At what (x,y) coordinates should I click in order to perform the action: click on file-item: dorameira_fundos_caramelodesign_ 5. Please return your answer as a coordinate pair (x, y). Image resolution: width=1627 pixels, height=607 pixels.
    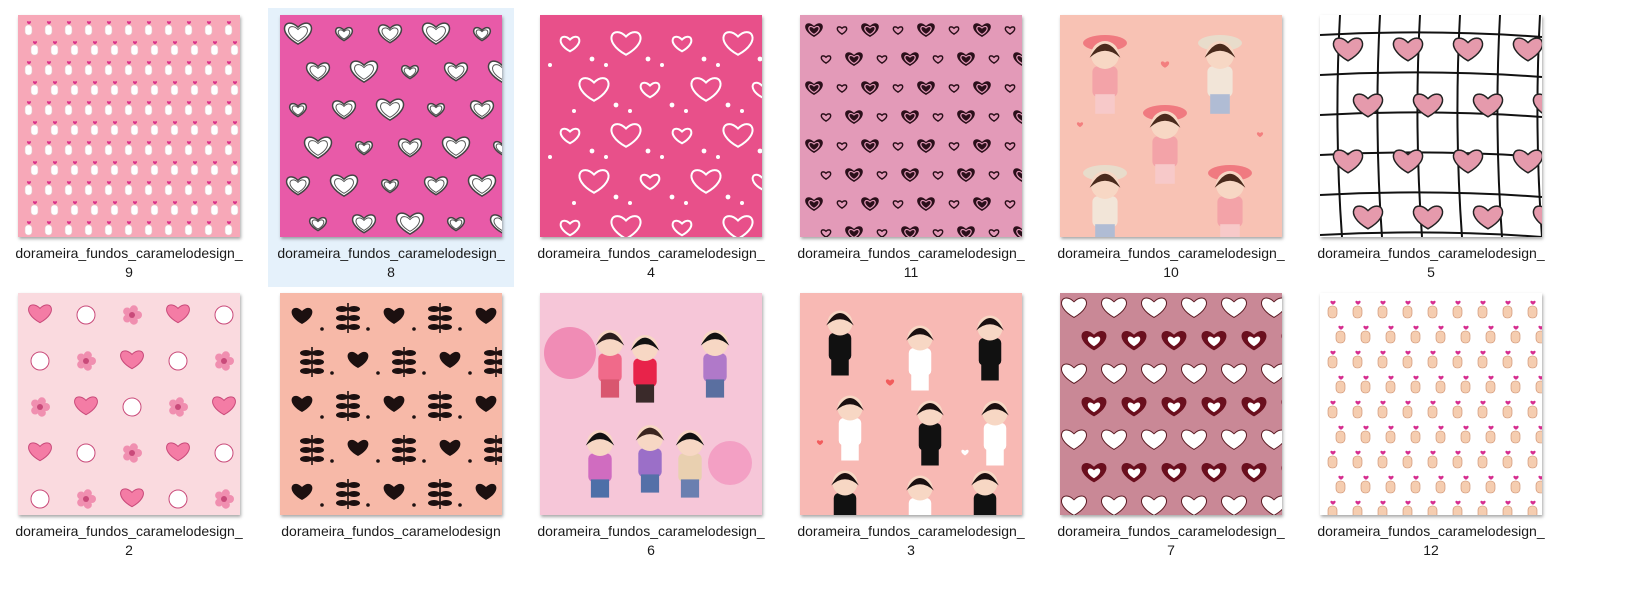
    Looking at the image, I should click on (1431, 147).